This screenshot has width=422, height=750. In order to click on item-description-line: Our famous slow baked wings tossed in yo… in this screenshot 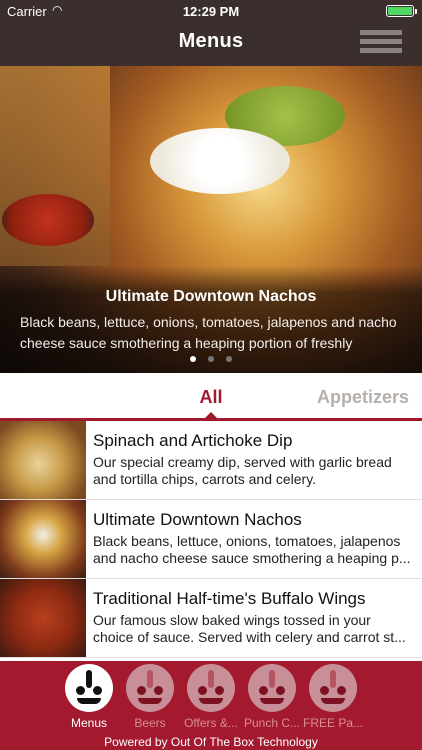, I will do `click(232, 620)`.